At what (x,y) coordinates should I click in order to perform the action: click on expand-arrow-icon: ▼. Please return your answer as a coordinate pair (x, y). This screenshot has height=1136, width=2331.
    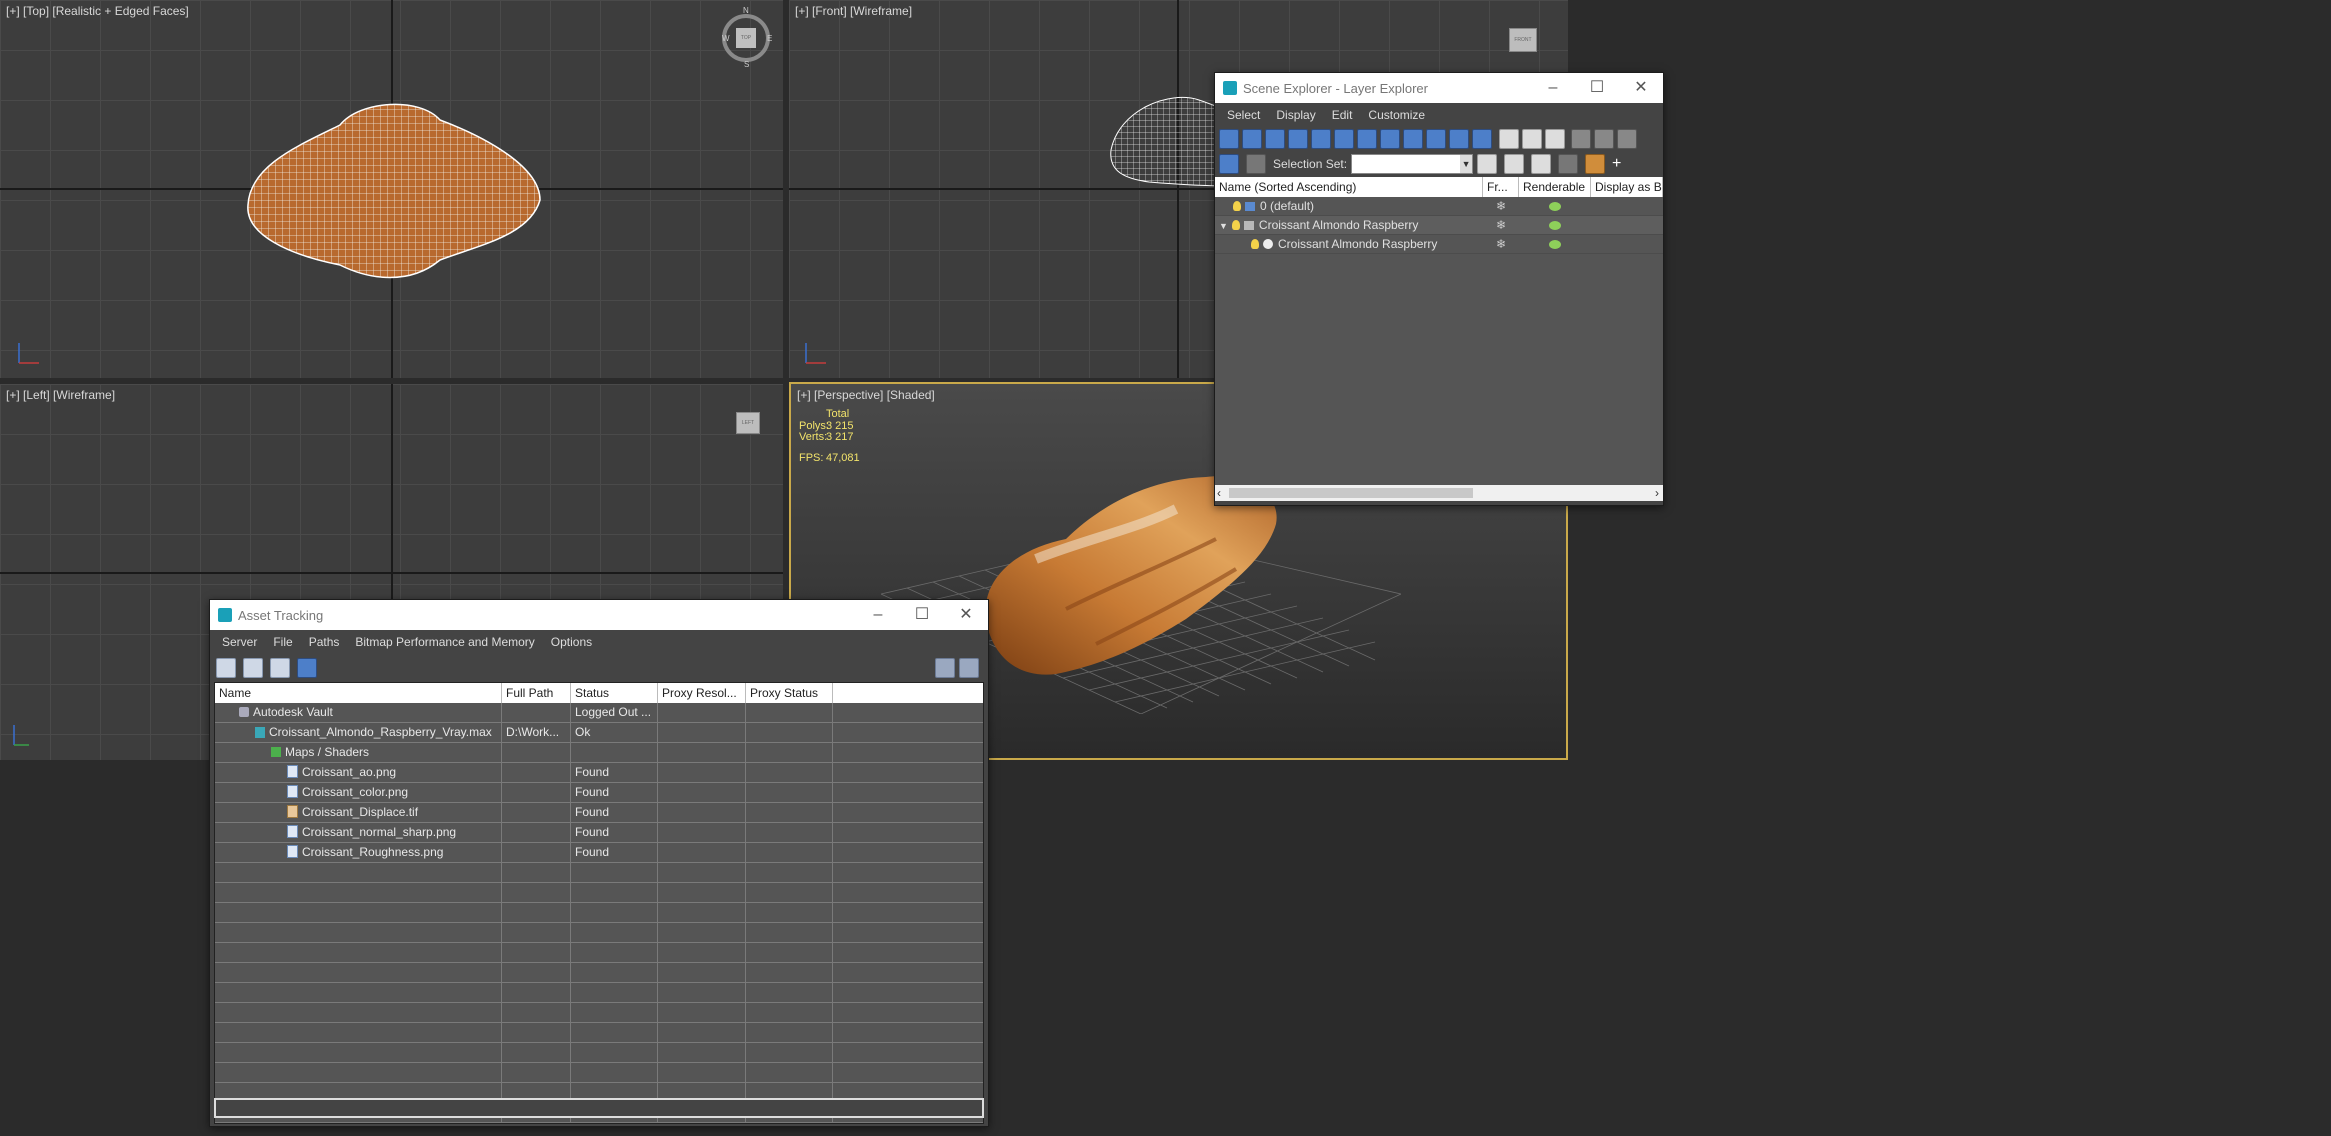
    Looking at the image, I should click on (1223, 226).